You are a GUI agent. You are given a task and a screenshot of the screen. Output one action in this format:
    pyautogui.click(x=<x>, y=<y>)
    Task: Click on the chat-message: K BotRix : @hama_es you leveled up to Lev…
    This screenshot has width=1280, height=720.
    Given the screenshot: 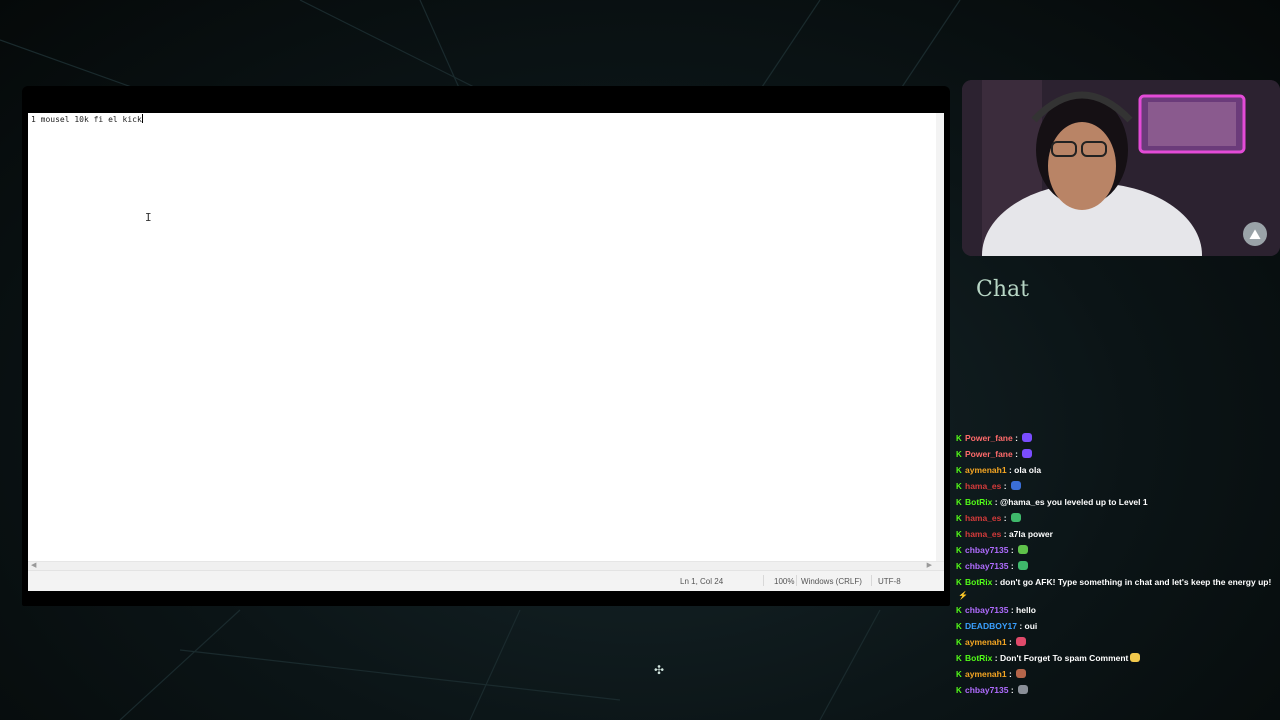 What is the action you would take?
    pyautogui.click(x=1118, y=502)
    